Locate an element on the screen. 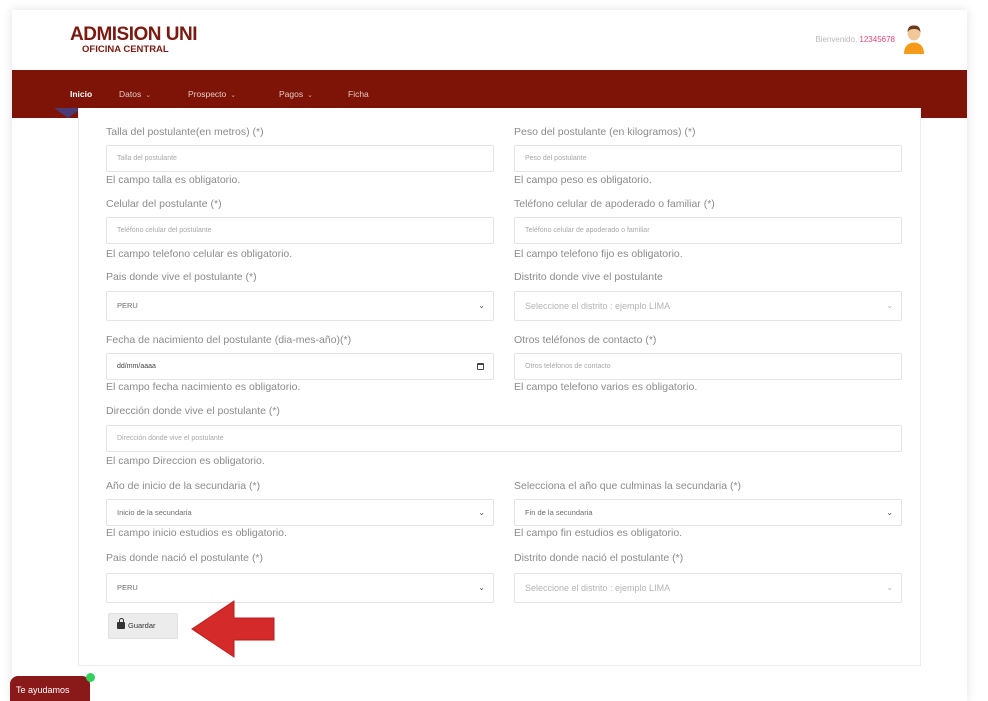 This screenshot has height=701, width=988. welcome-prefix: Bienvenido, is located at coordinates (836, 39).